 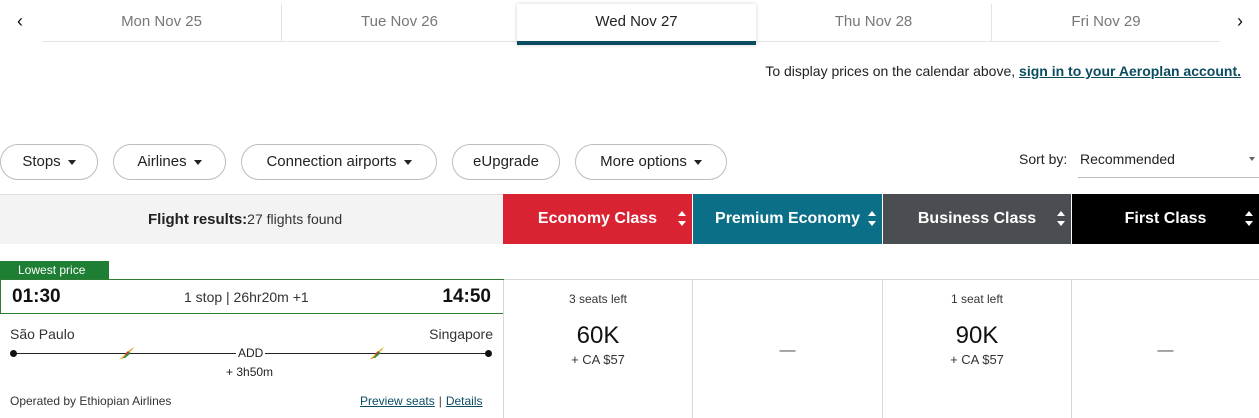 What do you see at coordinates (598, 335) in the screenshot?
I see `fare-points: 60K` at bounding box center [598, 335].